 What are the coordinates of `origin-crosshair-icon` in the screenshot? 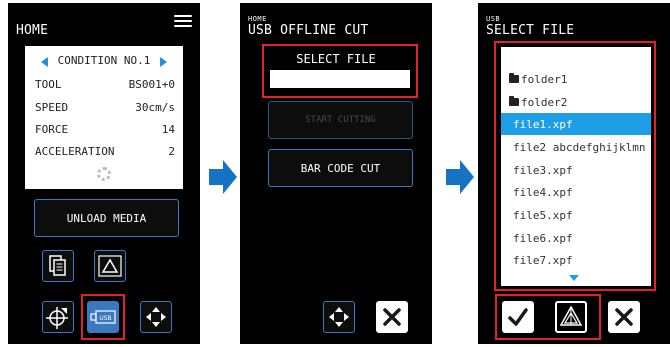 It's located at (57, 318).